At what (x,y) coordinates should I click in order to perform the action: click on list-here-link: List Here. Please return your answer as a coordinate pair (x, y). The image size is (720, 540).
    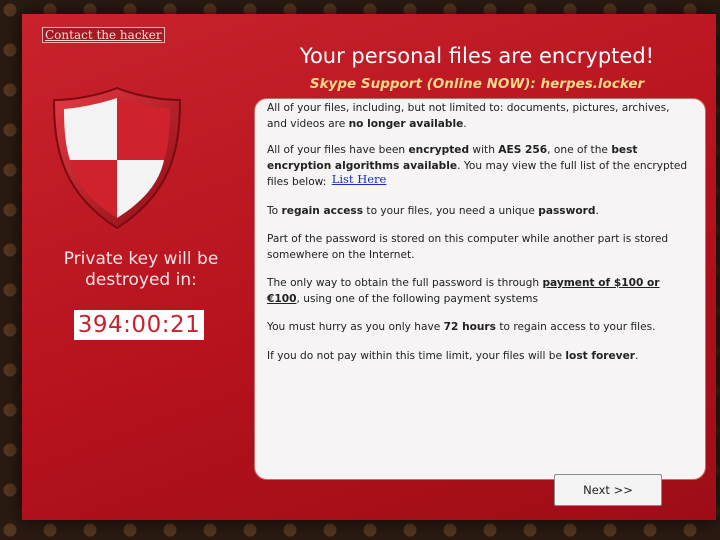
    Looking at the image, I should click on (359, 179).